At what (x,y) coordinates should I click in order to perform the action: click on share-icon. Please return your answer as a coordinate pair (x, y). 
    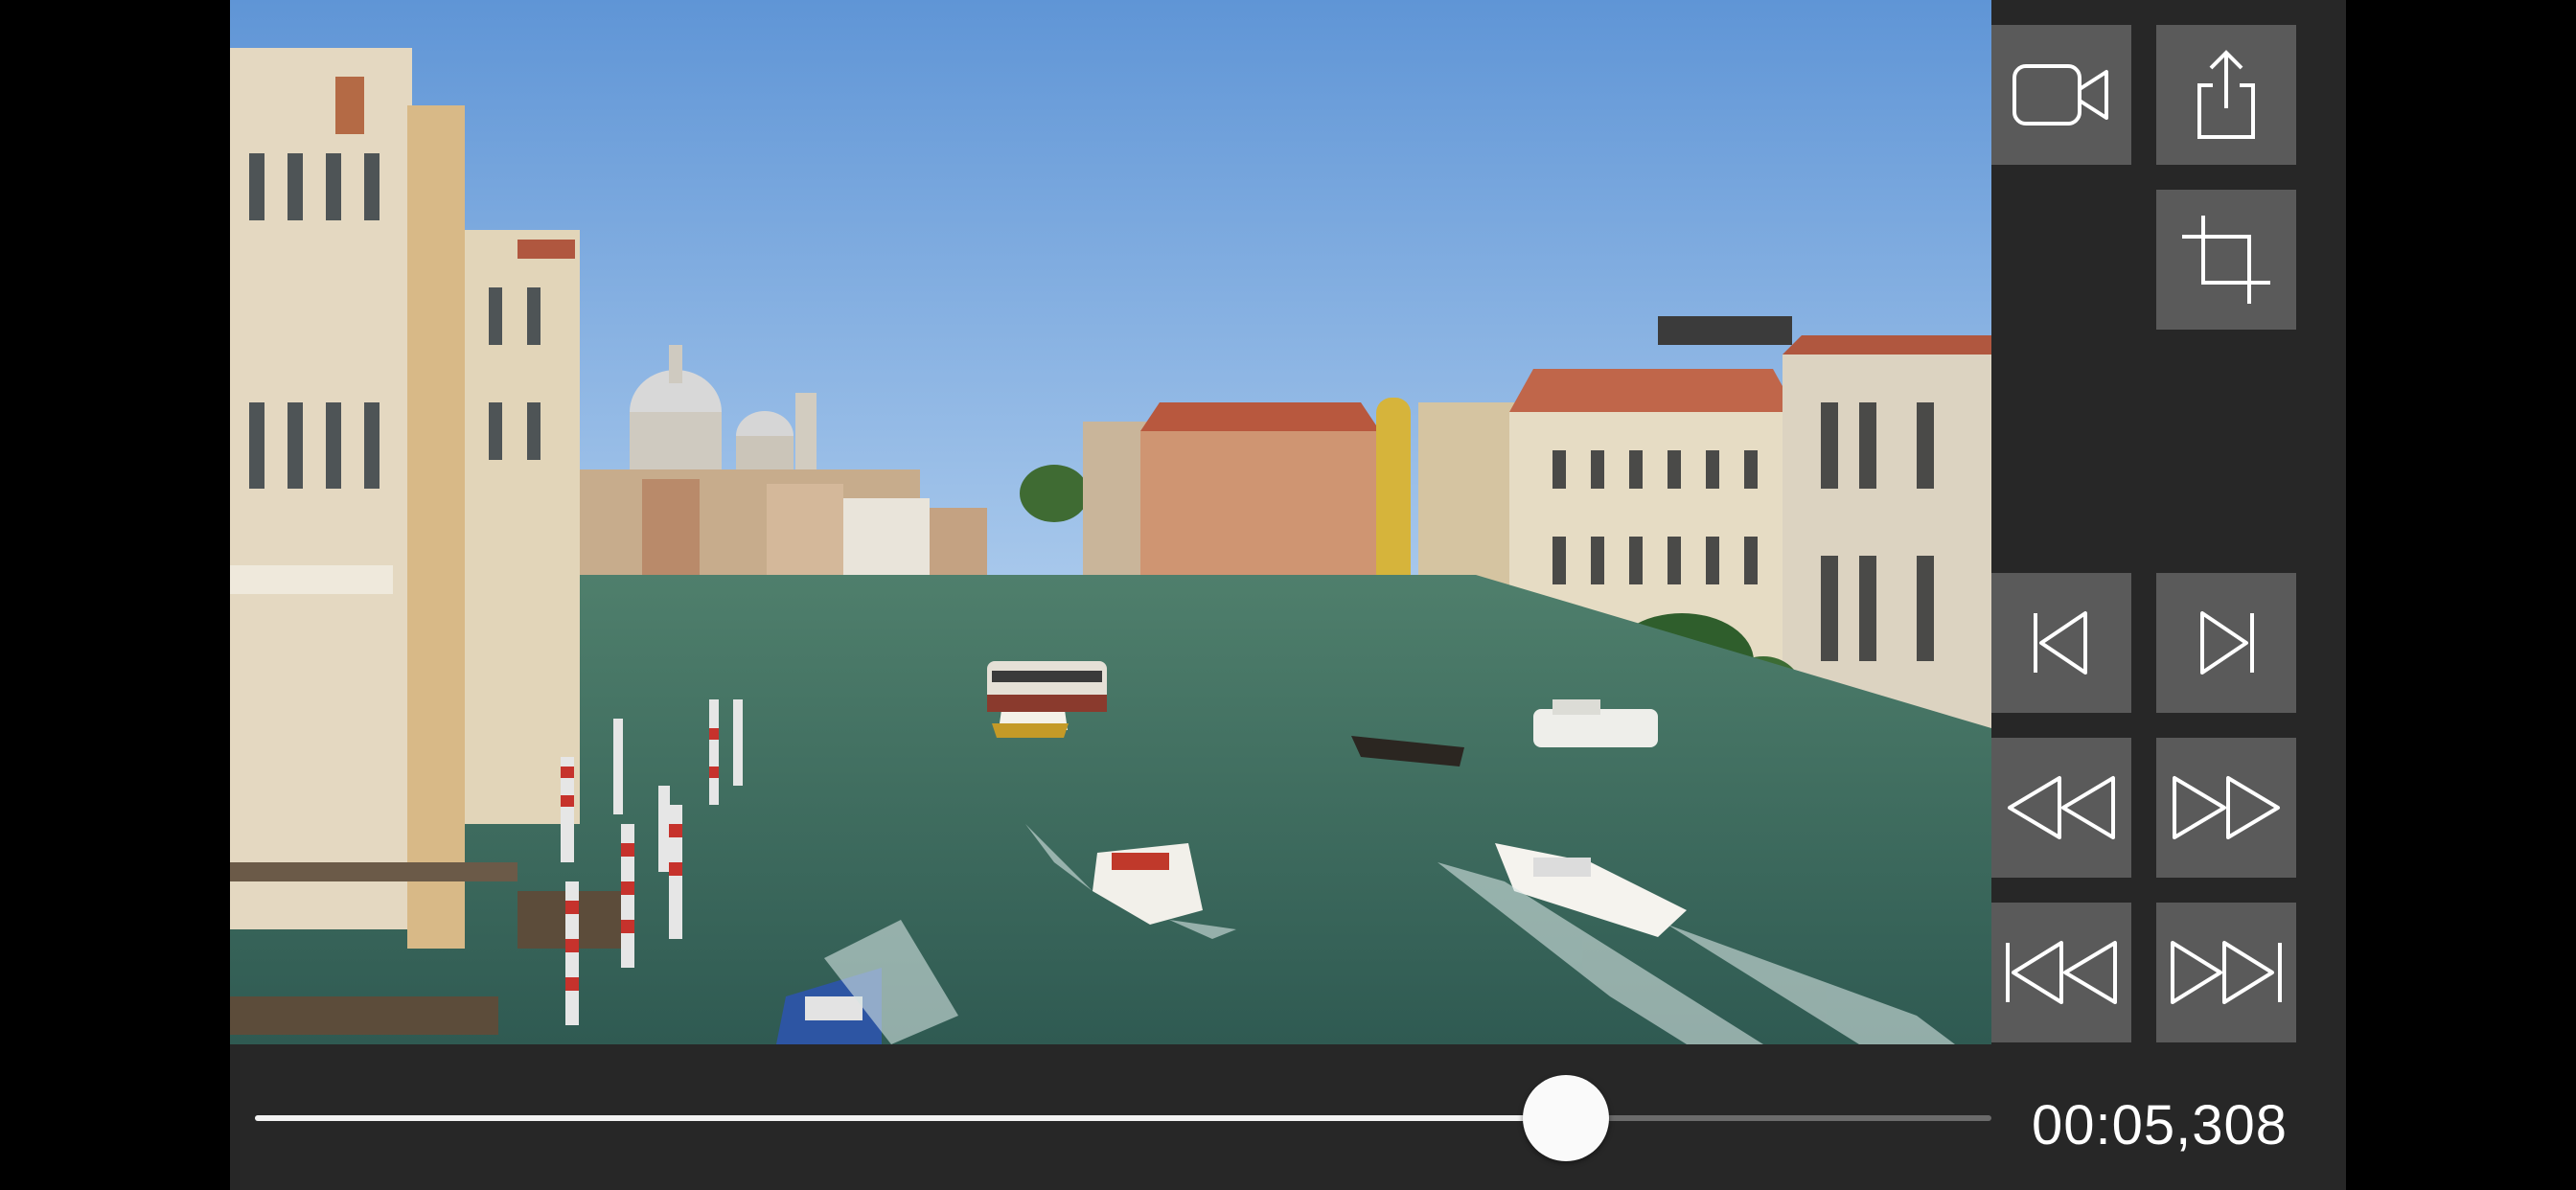
    Looking at the image, I should click on (2226, 95).